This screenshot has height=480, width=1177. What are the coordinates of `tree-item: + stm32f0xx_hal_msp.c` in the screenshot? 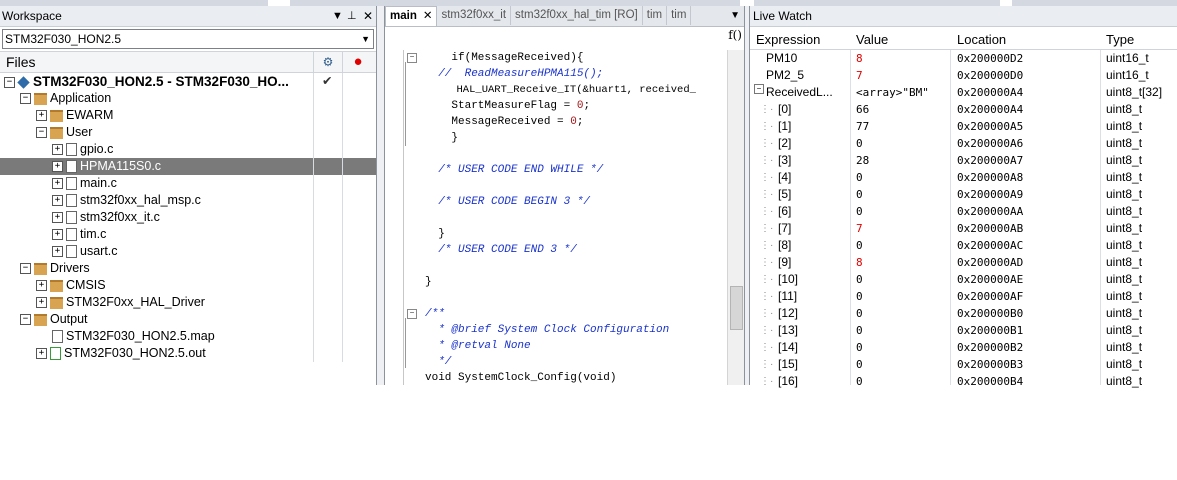 It's located at (188, 200).